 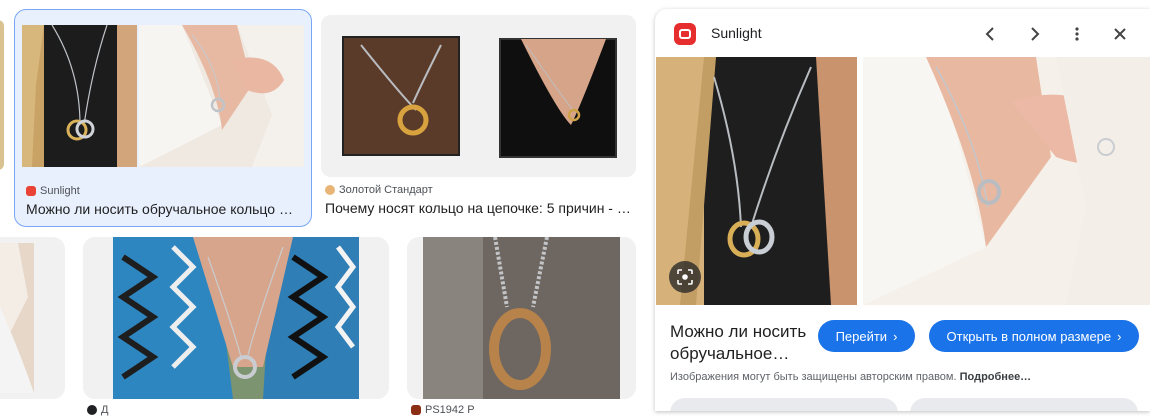 I want to click on result-source: Золотой Стандарт, so click(x=379, y=190).